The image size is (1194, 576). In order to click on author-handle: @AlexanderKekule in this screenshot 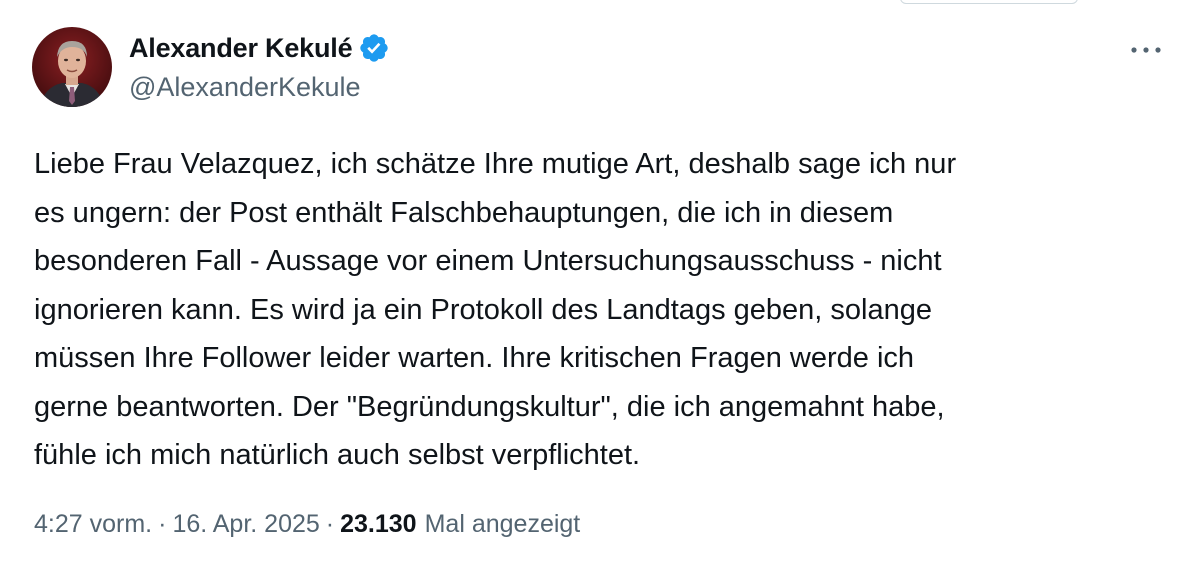, I will do `click(245, 87)`.